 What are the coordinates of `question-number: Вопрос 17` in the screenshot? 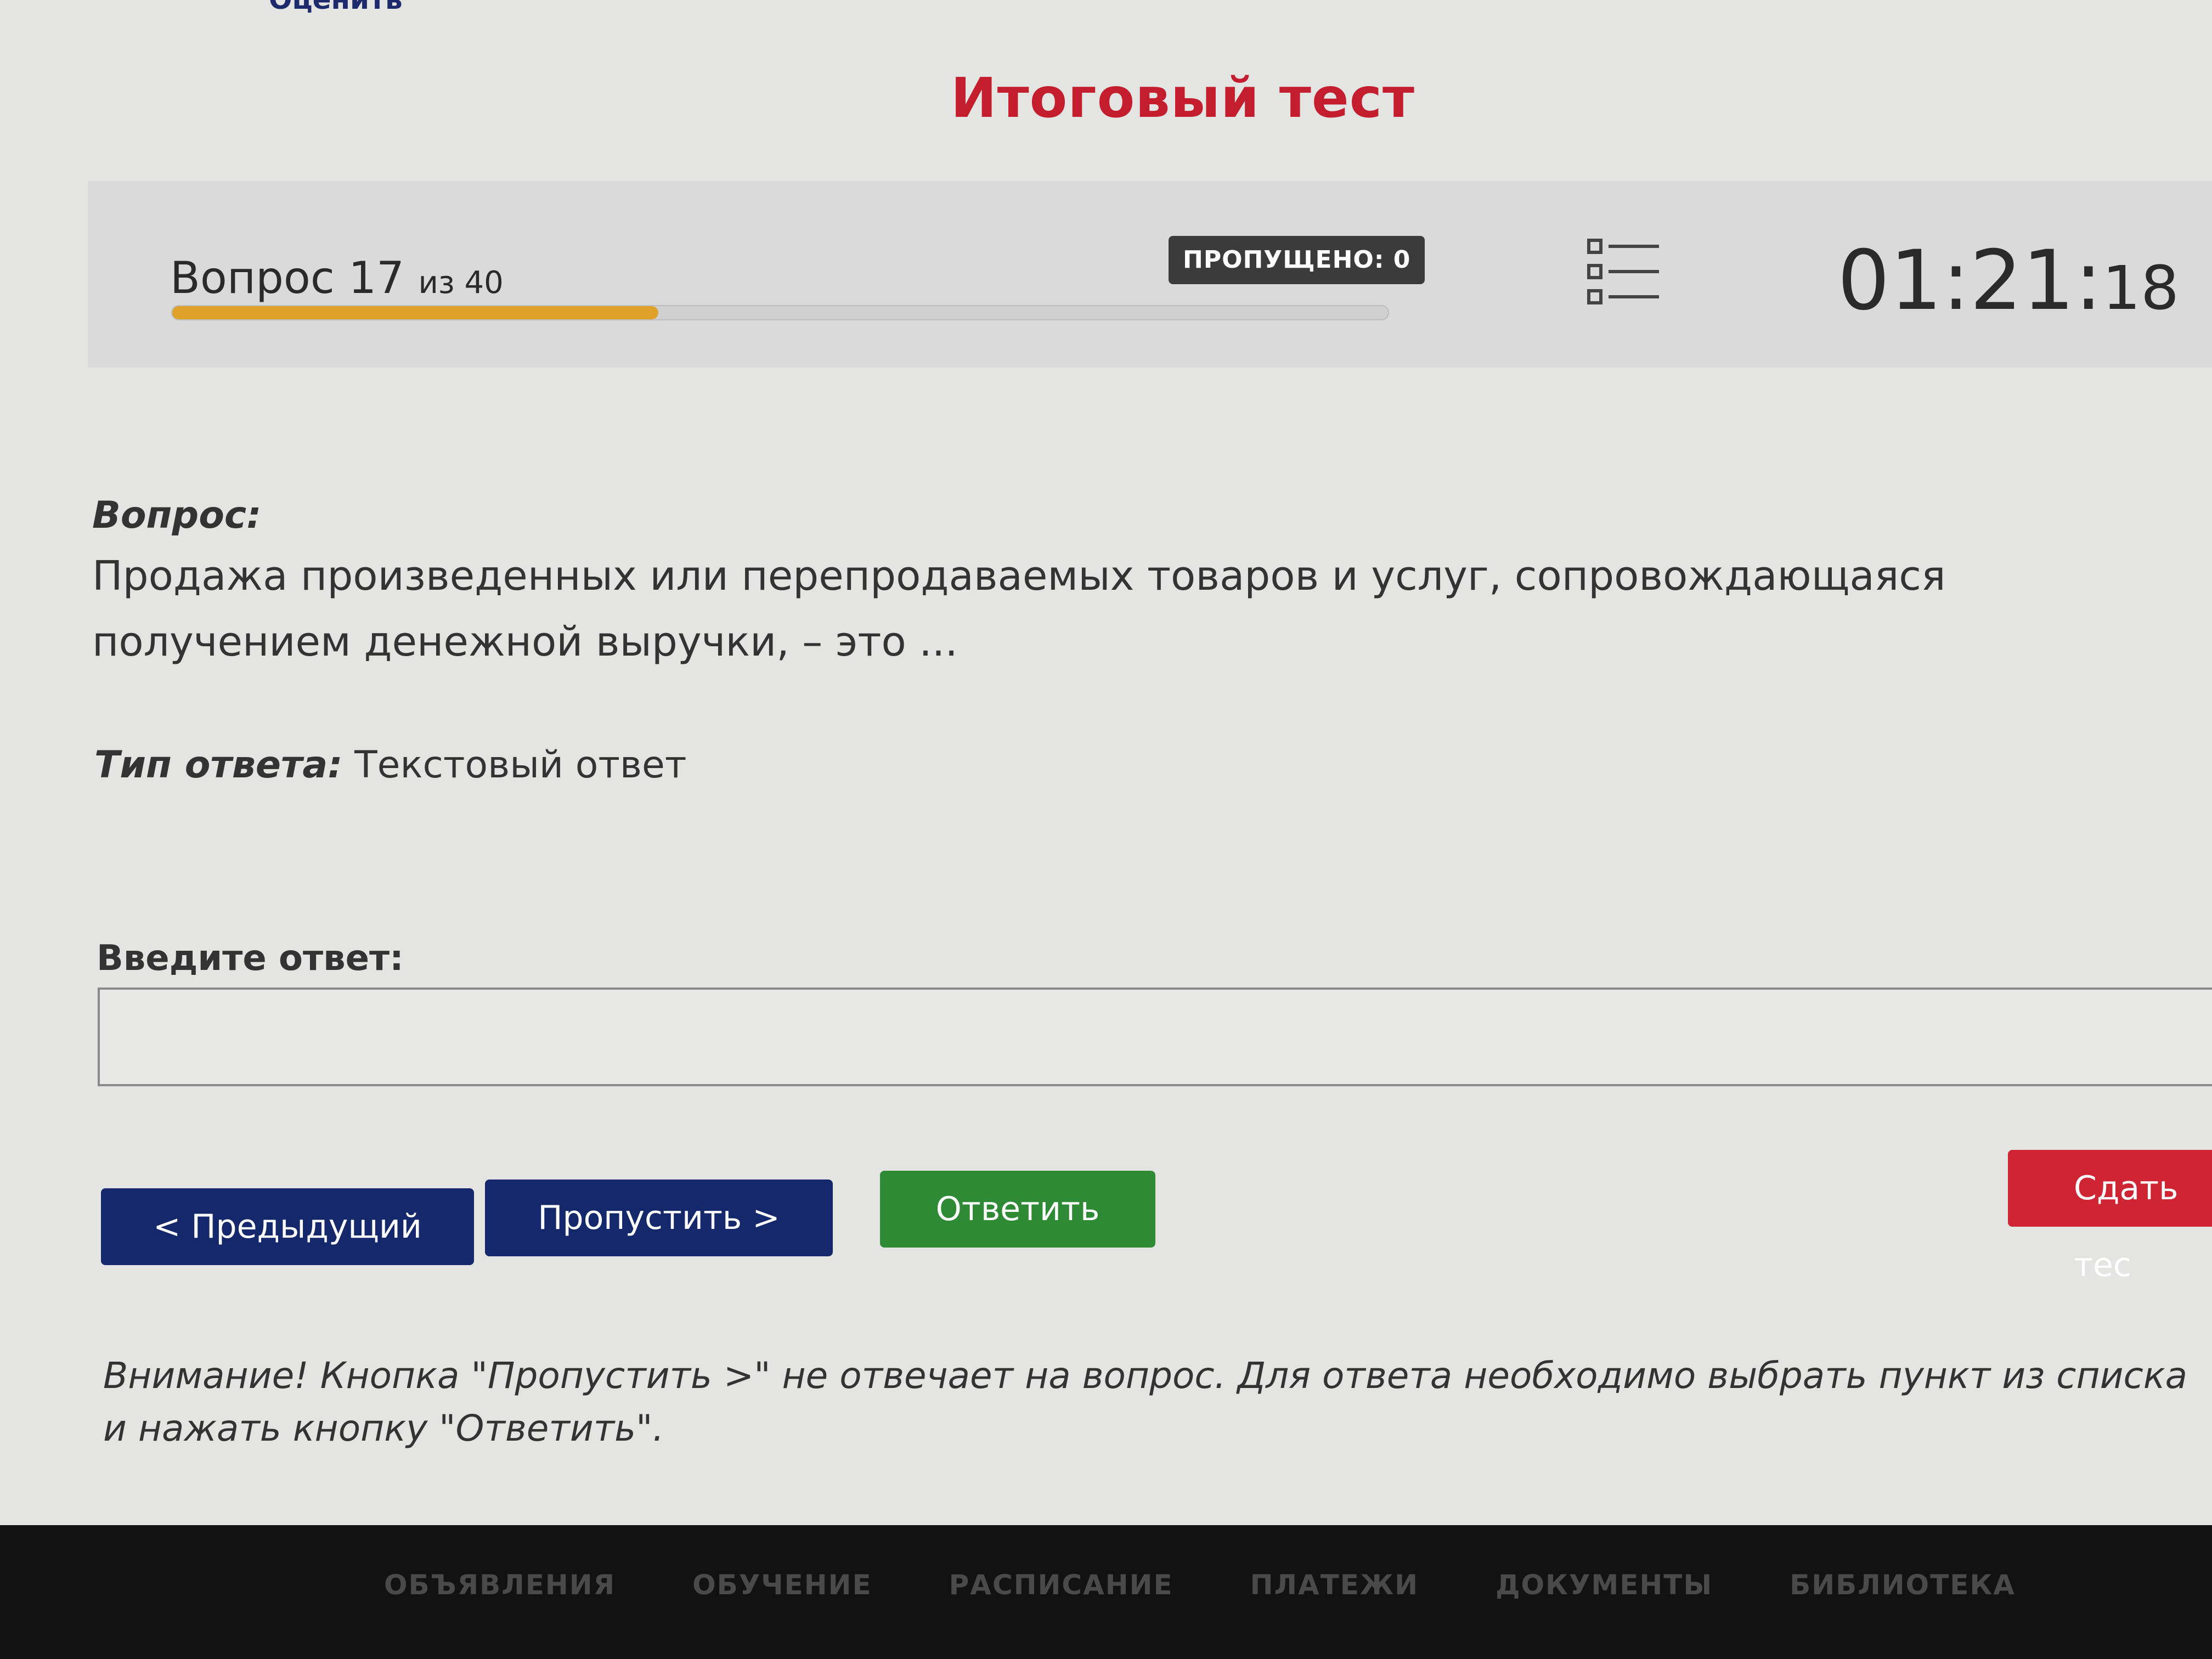 It's located at (288, 277).